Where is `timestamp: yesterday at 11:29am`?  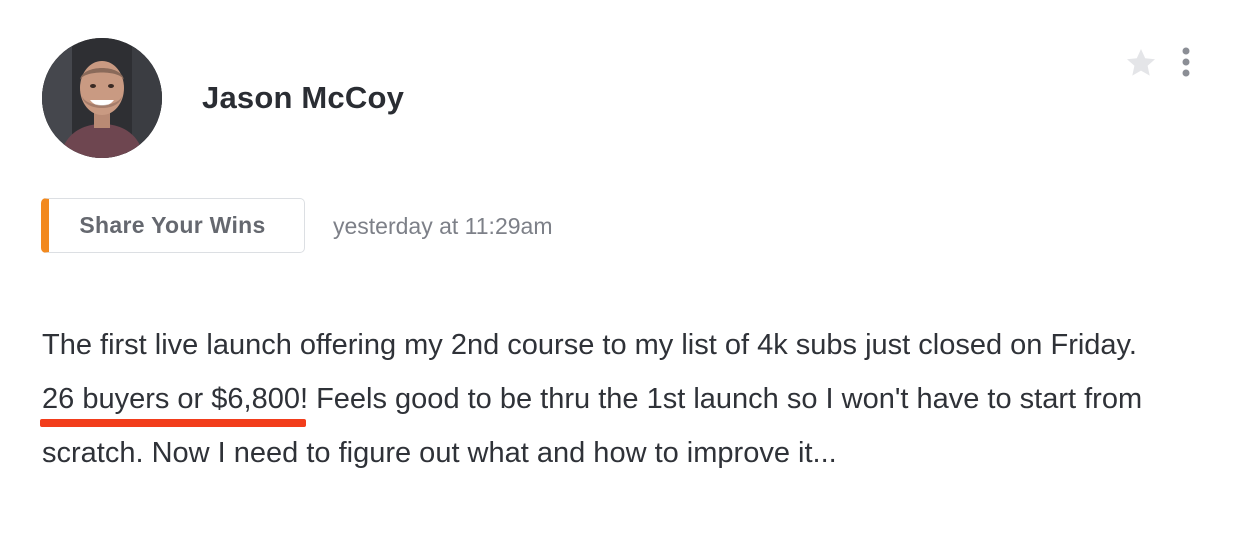
timestamp: yesterday at 11:29am is located at coordinates (442, 226).